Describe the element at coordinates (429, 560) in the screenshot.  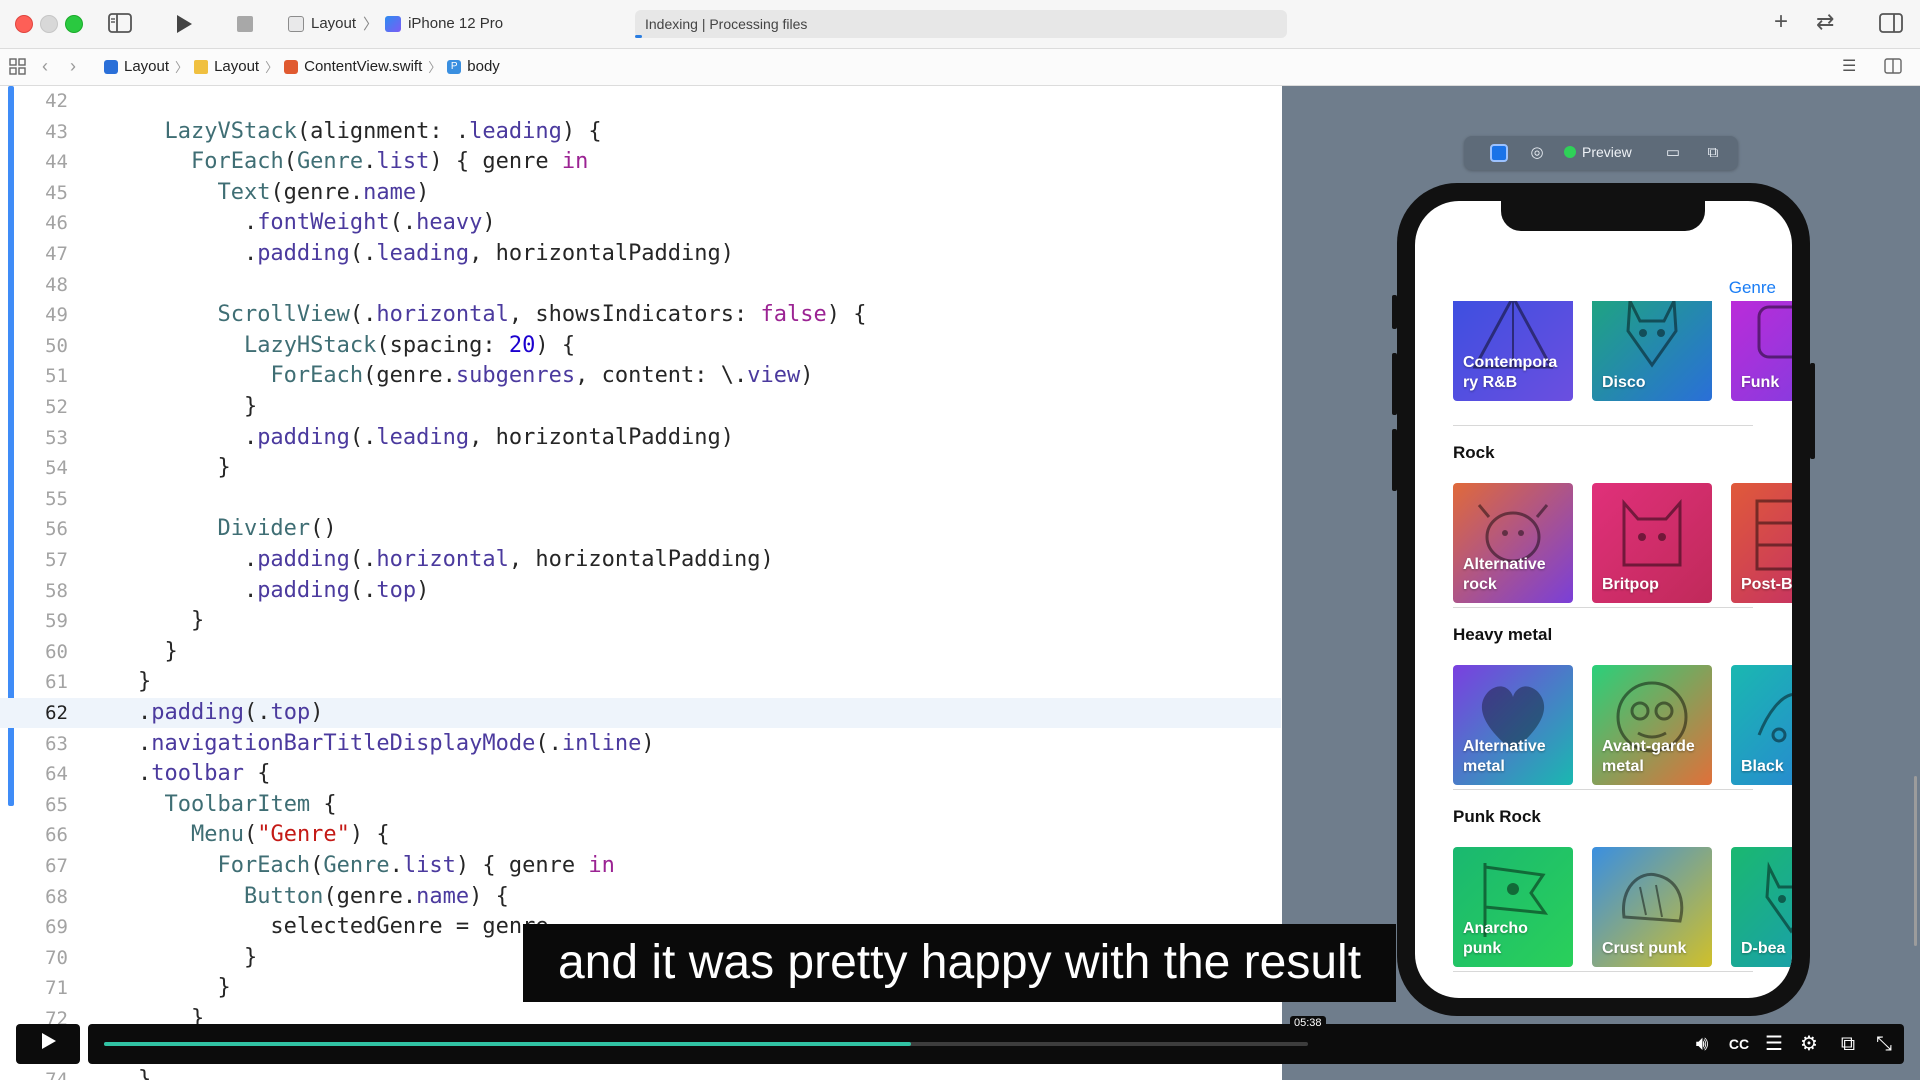
I see `code-text: .padding(.horizontal, horizontalPadding)` at that location.